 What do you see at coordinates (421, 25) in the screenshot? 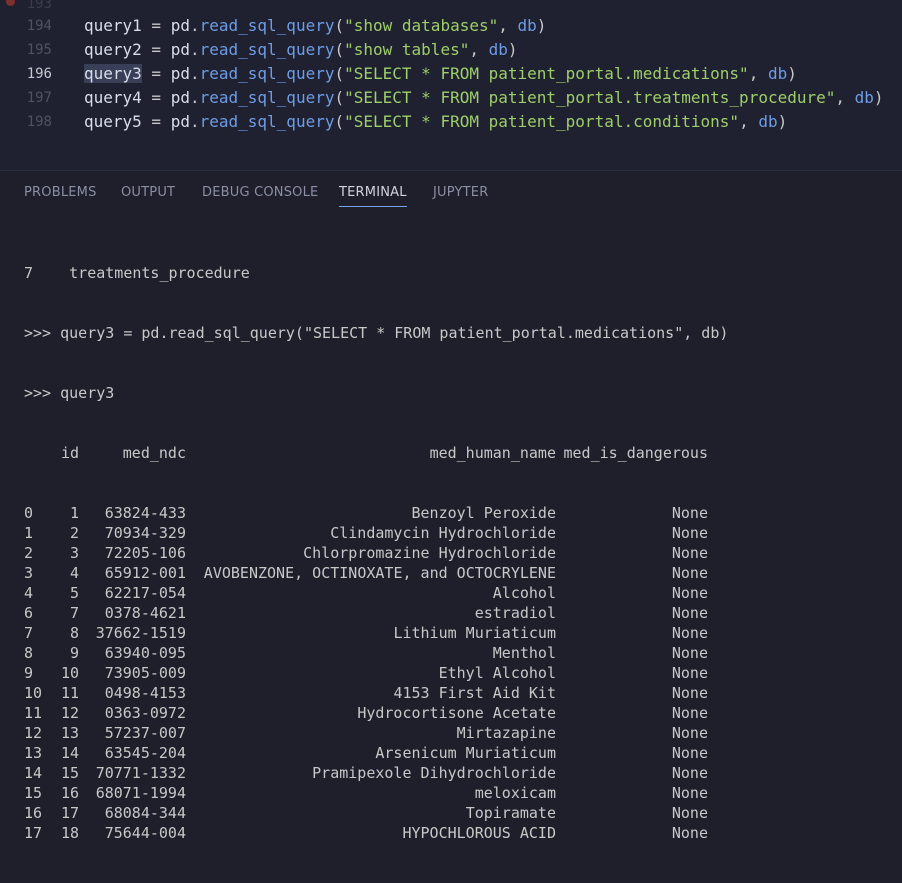
I see `string-literal: "show databases"` at bounding box center [421, 25].